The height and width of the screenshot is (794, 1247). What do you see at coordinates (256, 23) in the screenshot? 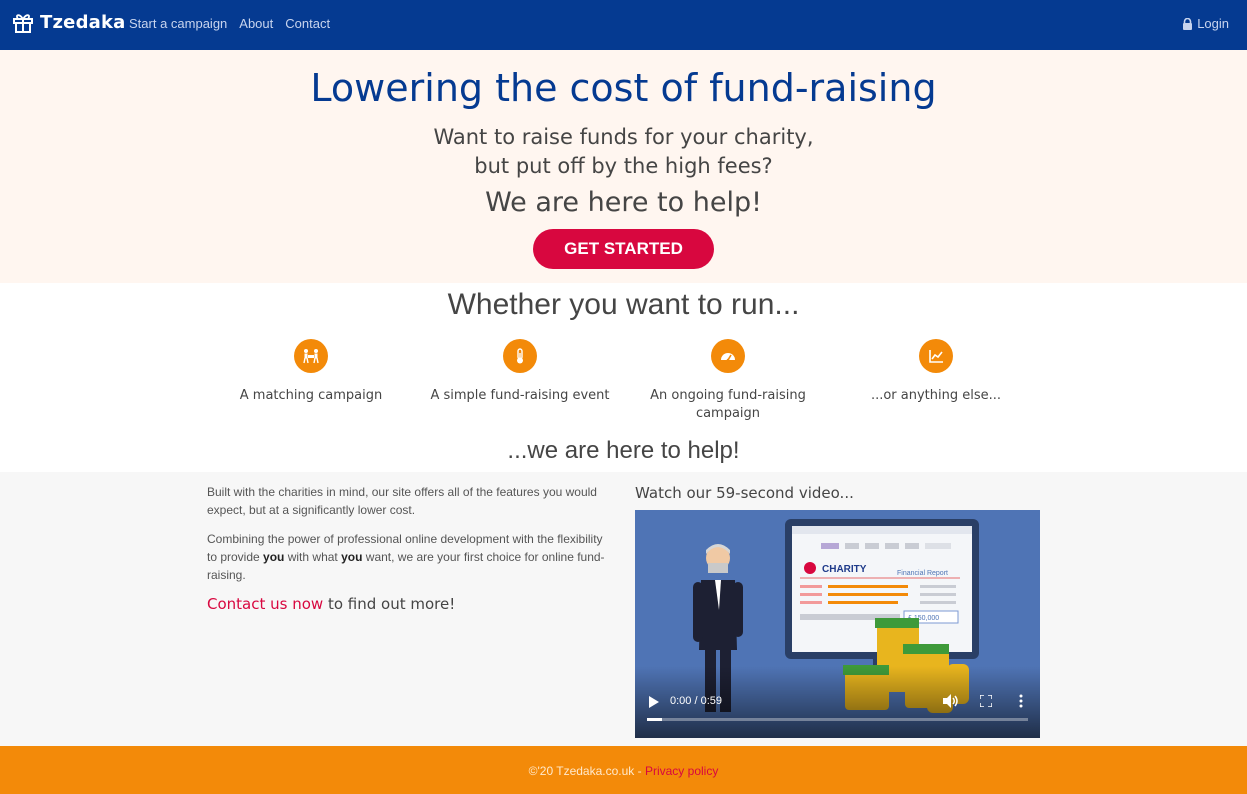
I see `nav-about: About` at bounding box center [256, 23].